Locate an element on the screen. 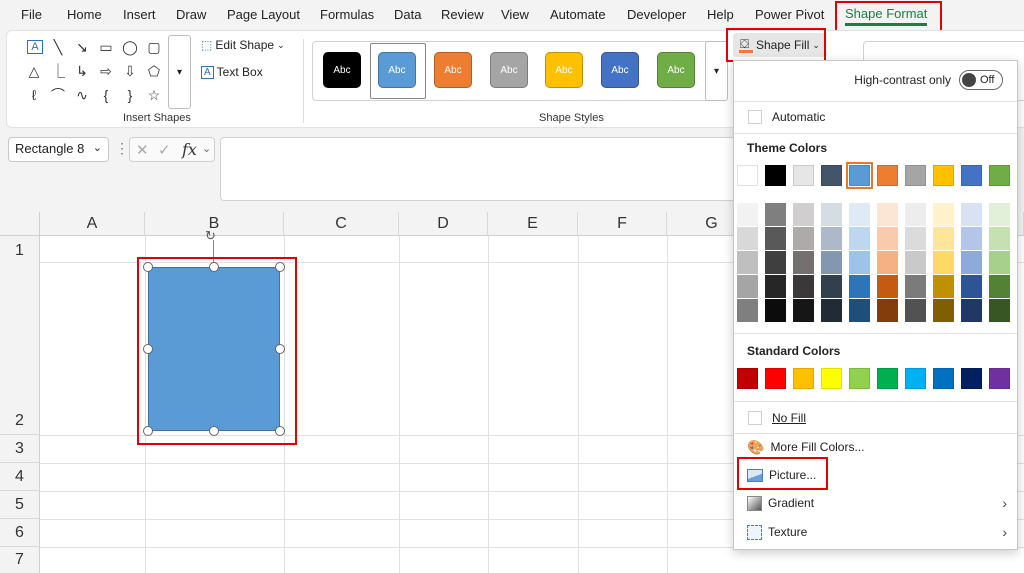  rotate-handle-icon: ↻ is located at coordinates (210, 236).